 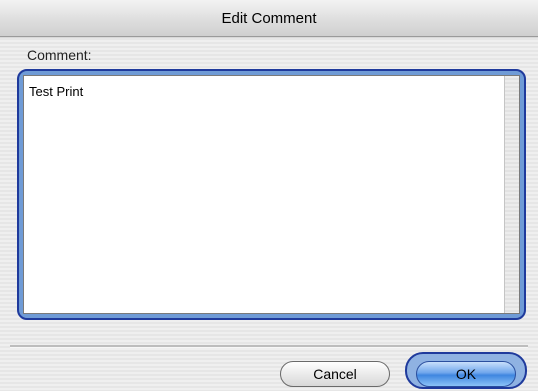 What do you see at coordinates (269, 346) in the screenshot?
I see `button-divider` at bounding box center [269, 346].